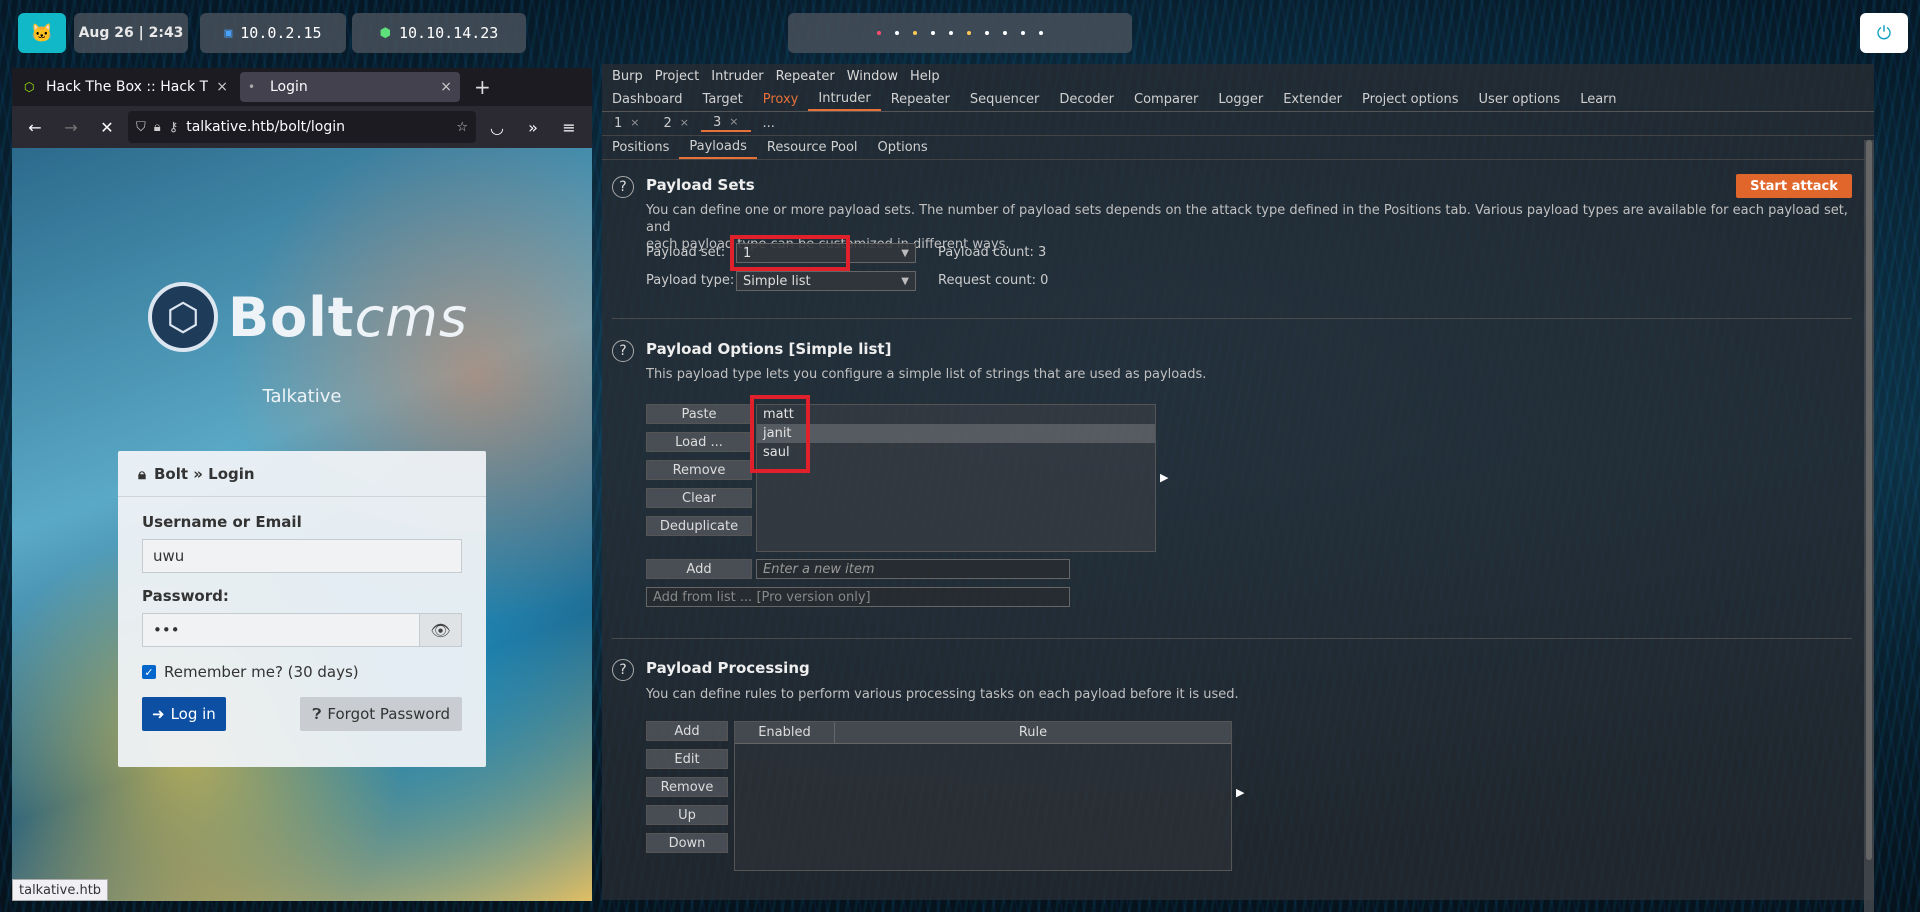  Describe the element at coordinates (785, 732) in the screenshot. I see `col-enabled: Enabled` at that location.